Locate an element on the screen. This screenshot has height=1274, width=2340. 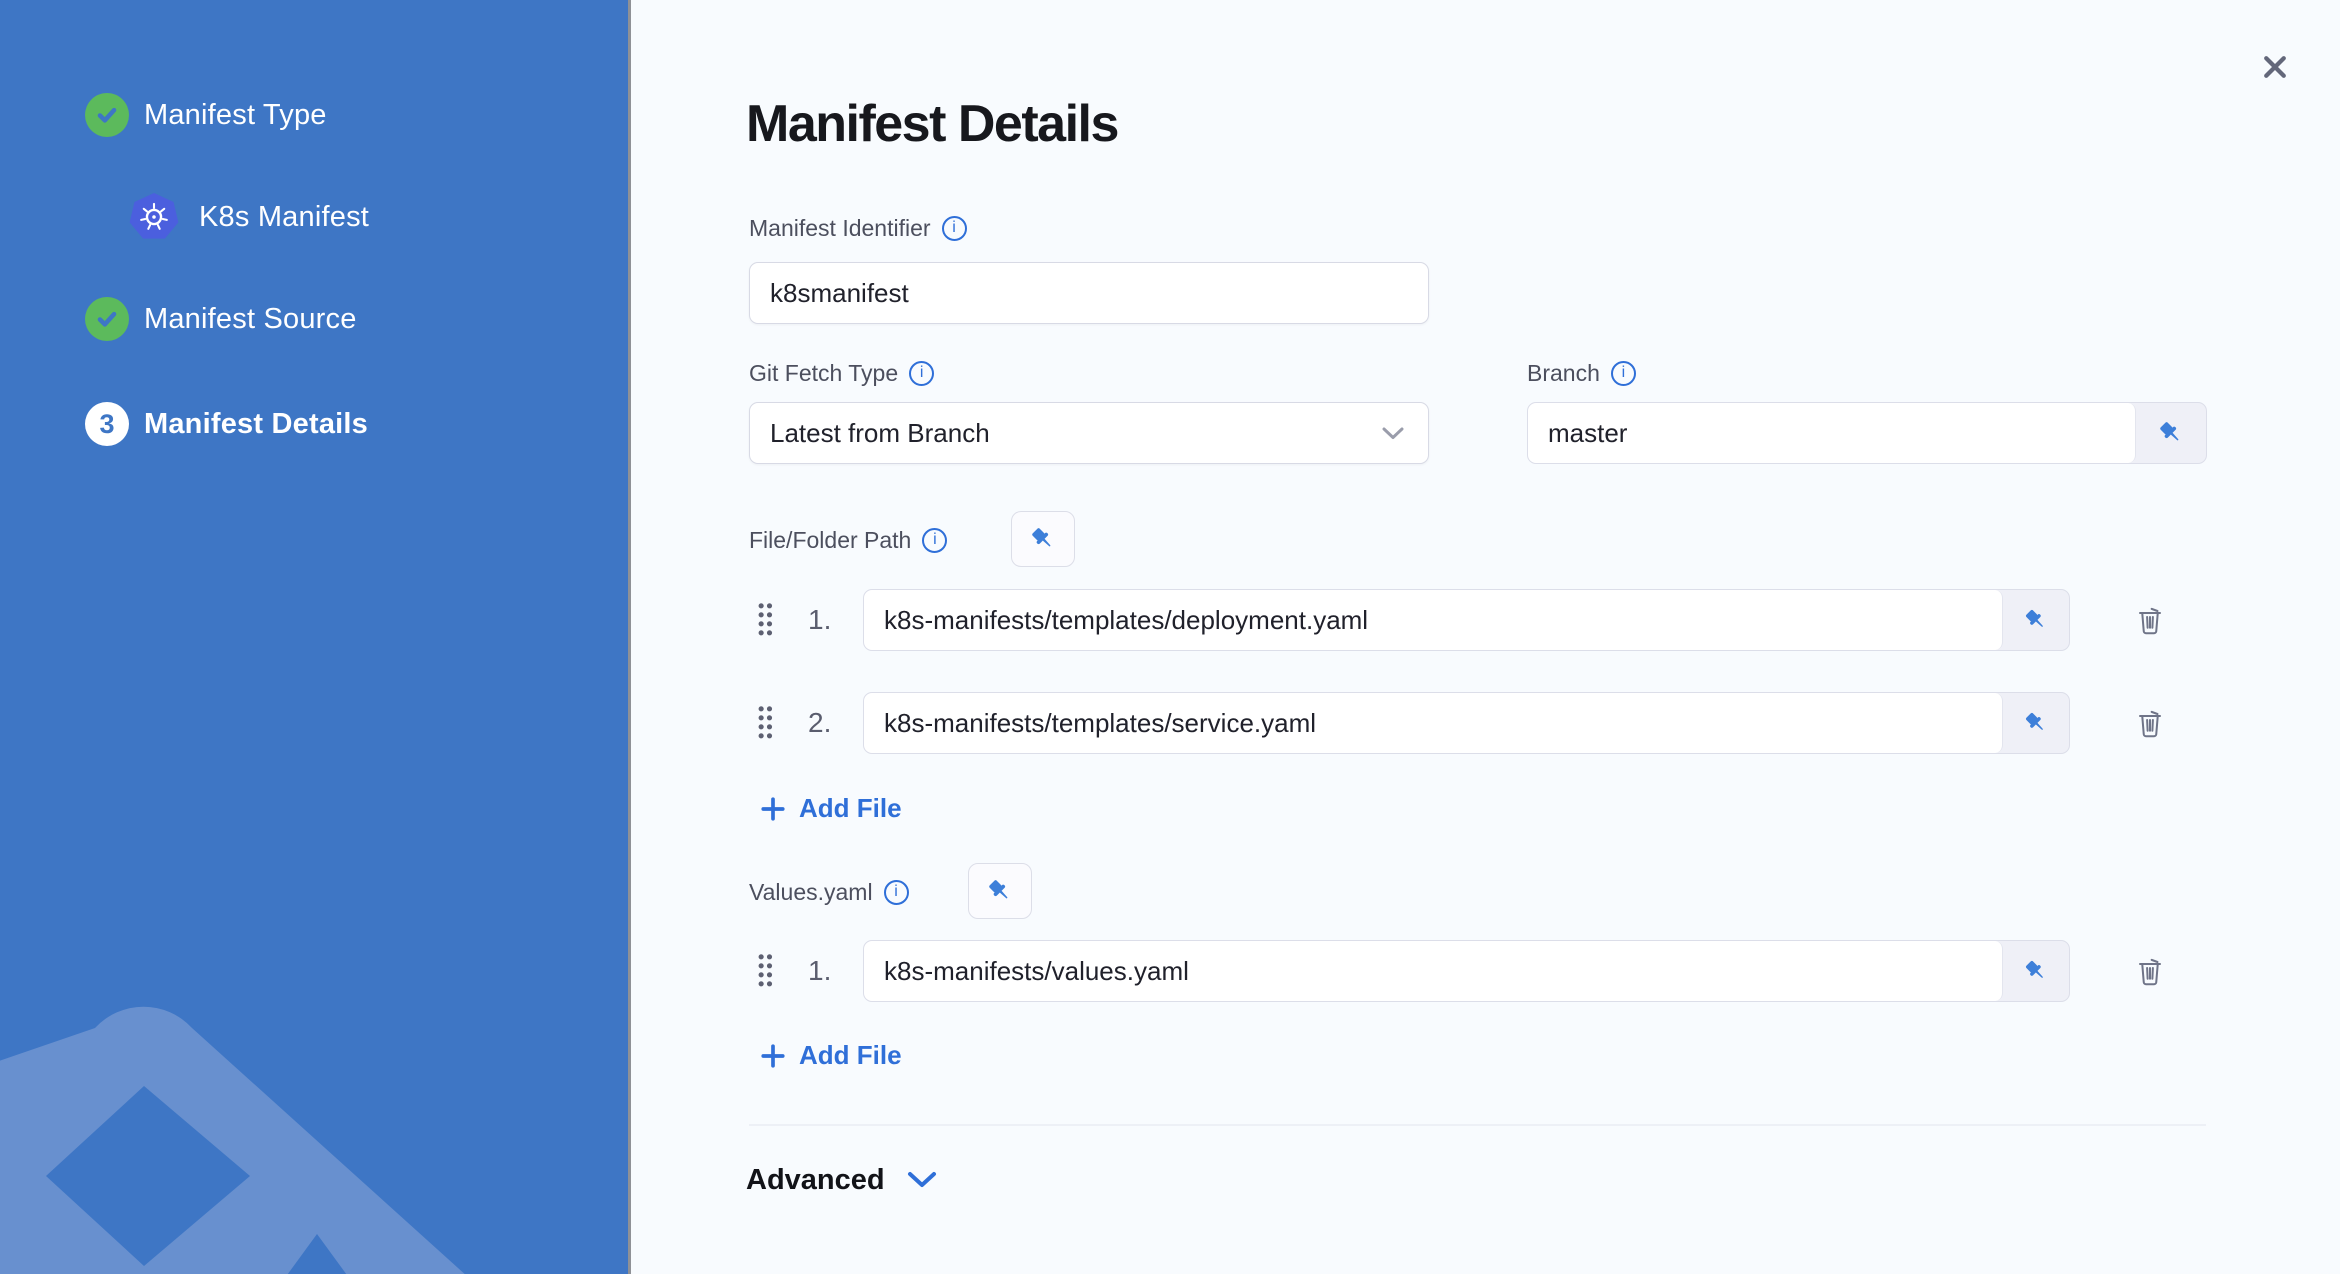
sidebar-step-manifest-source: Manifest Source is located at coordinates (221, 319).